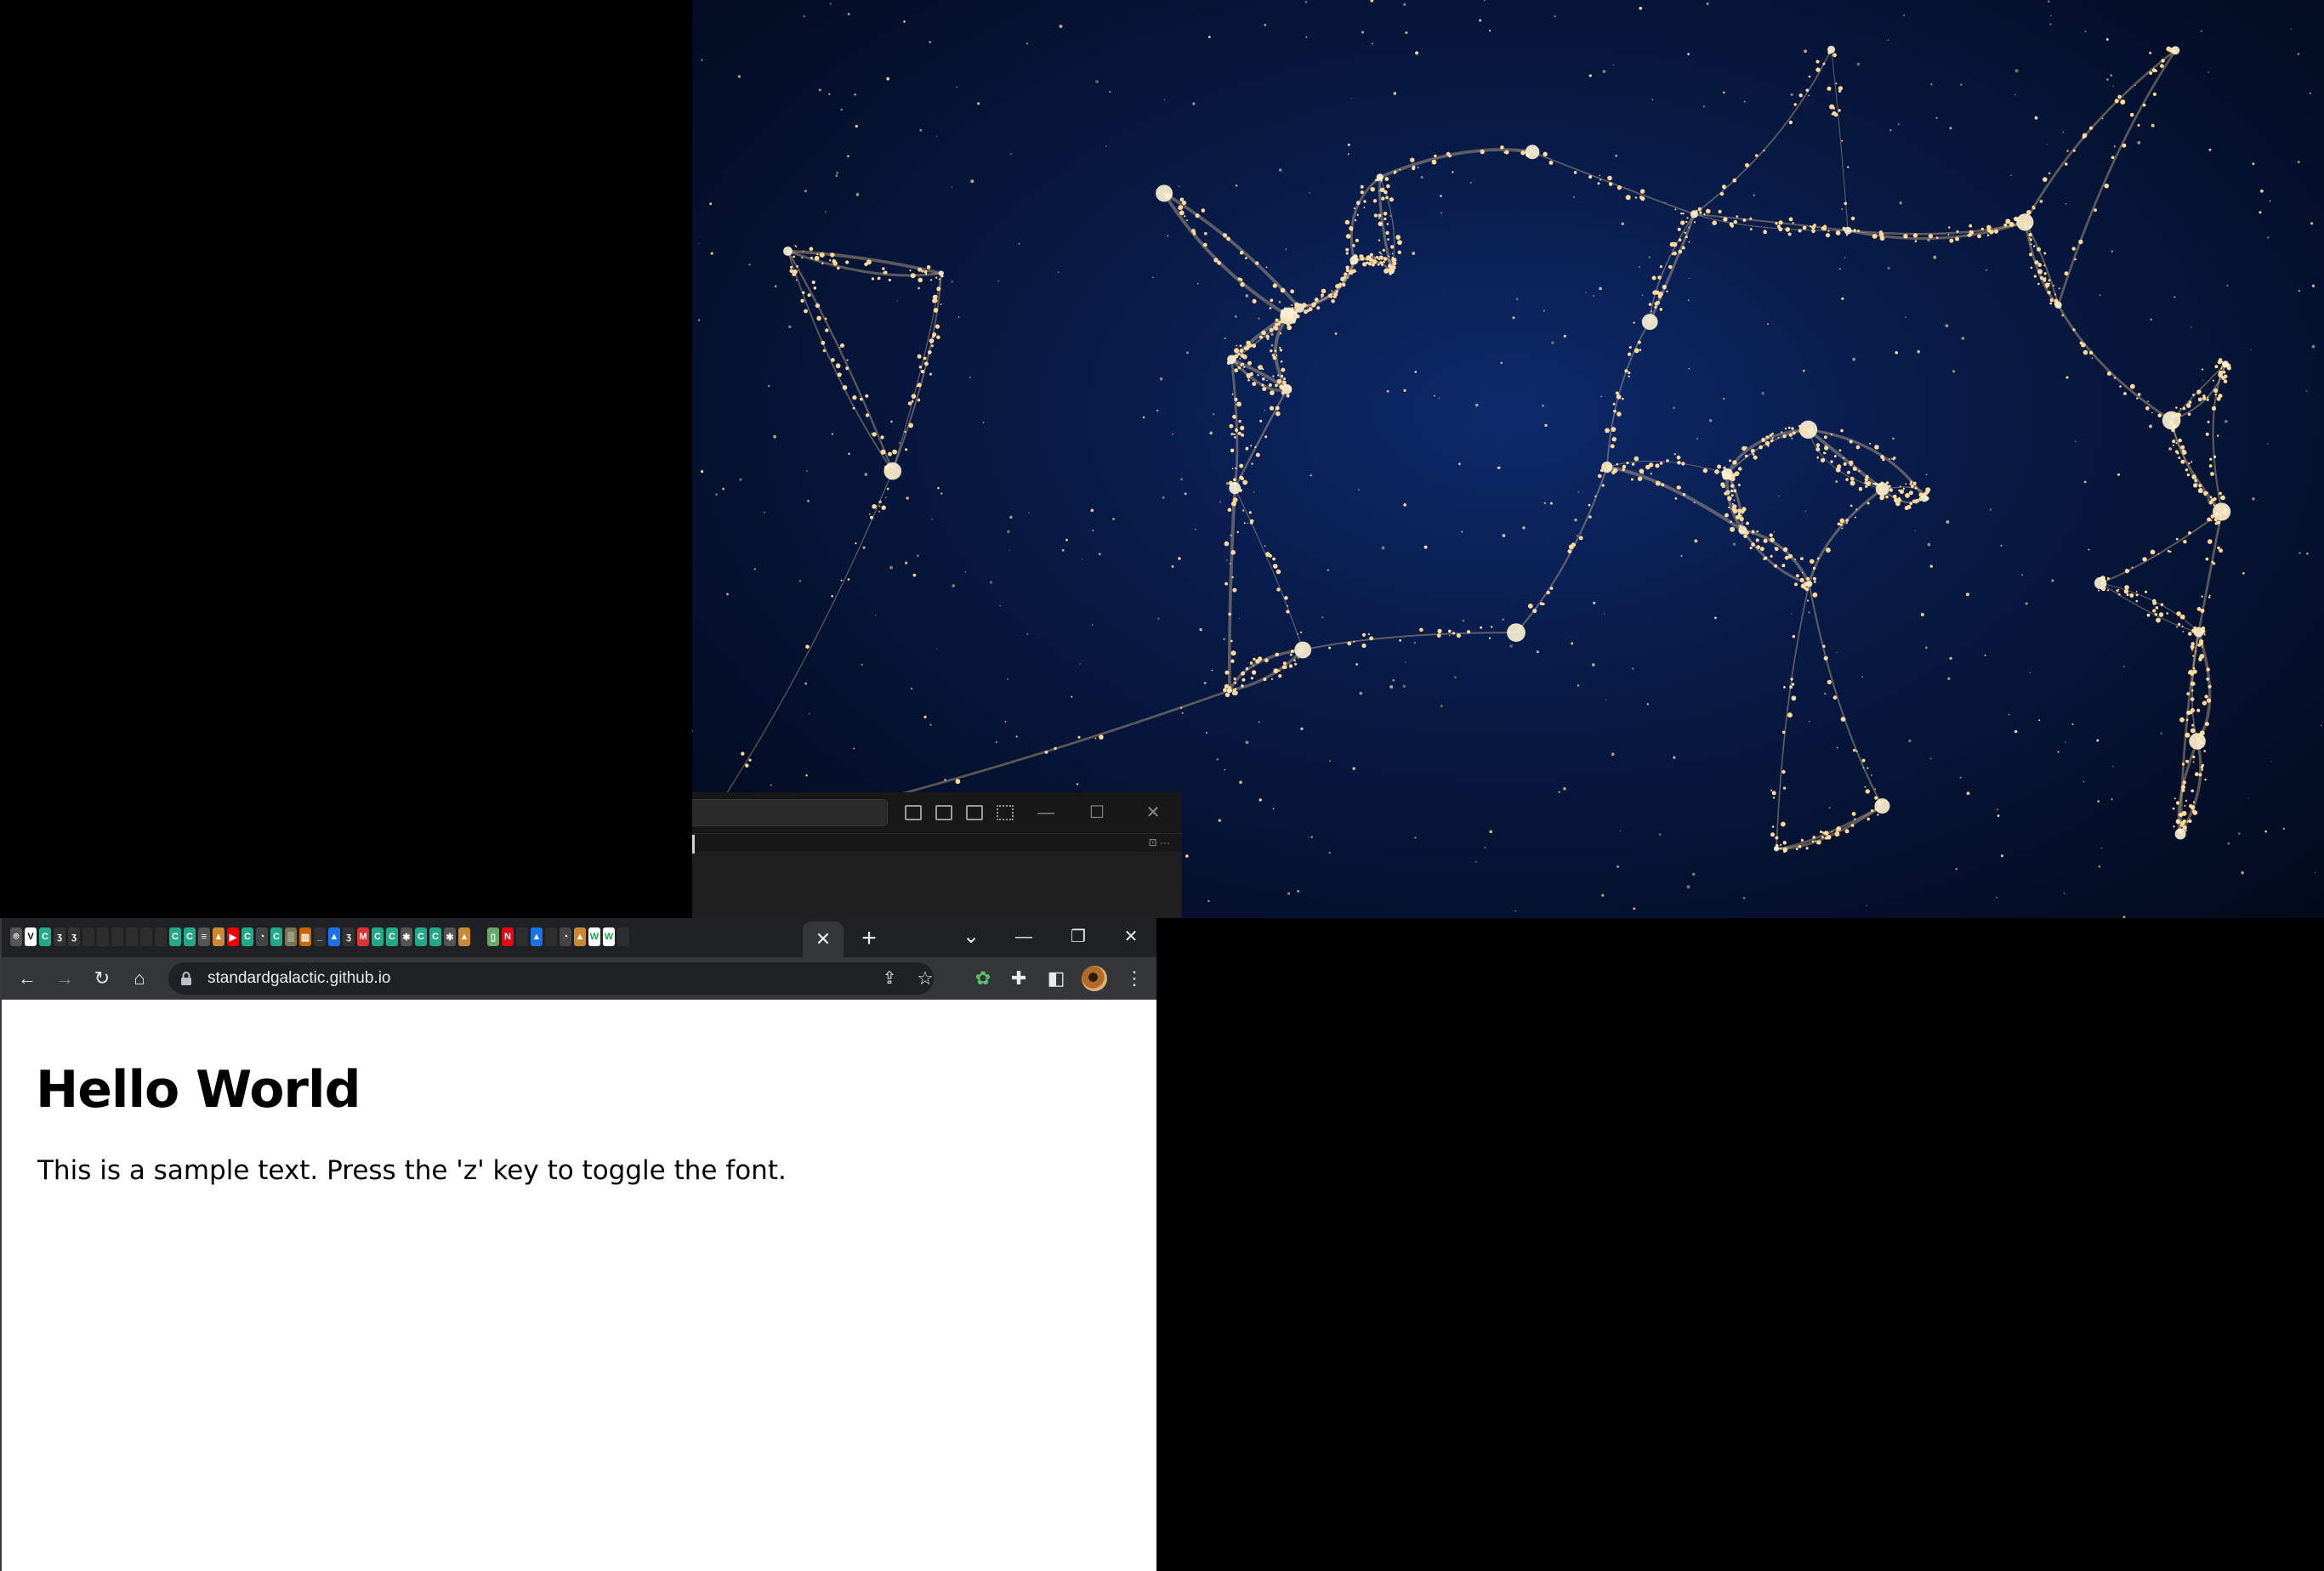 This screenshot has height=1571, width=2324. I want to click on editor-close-button: ✕, so click(1153, 813).